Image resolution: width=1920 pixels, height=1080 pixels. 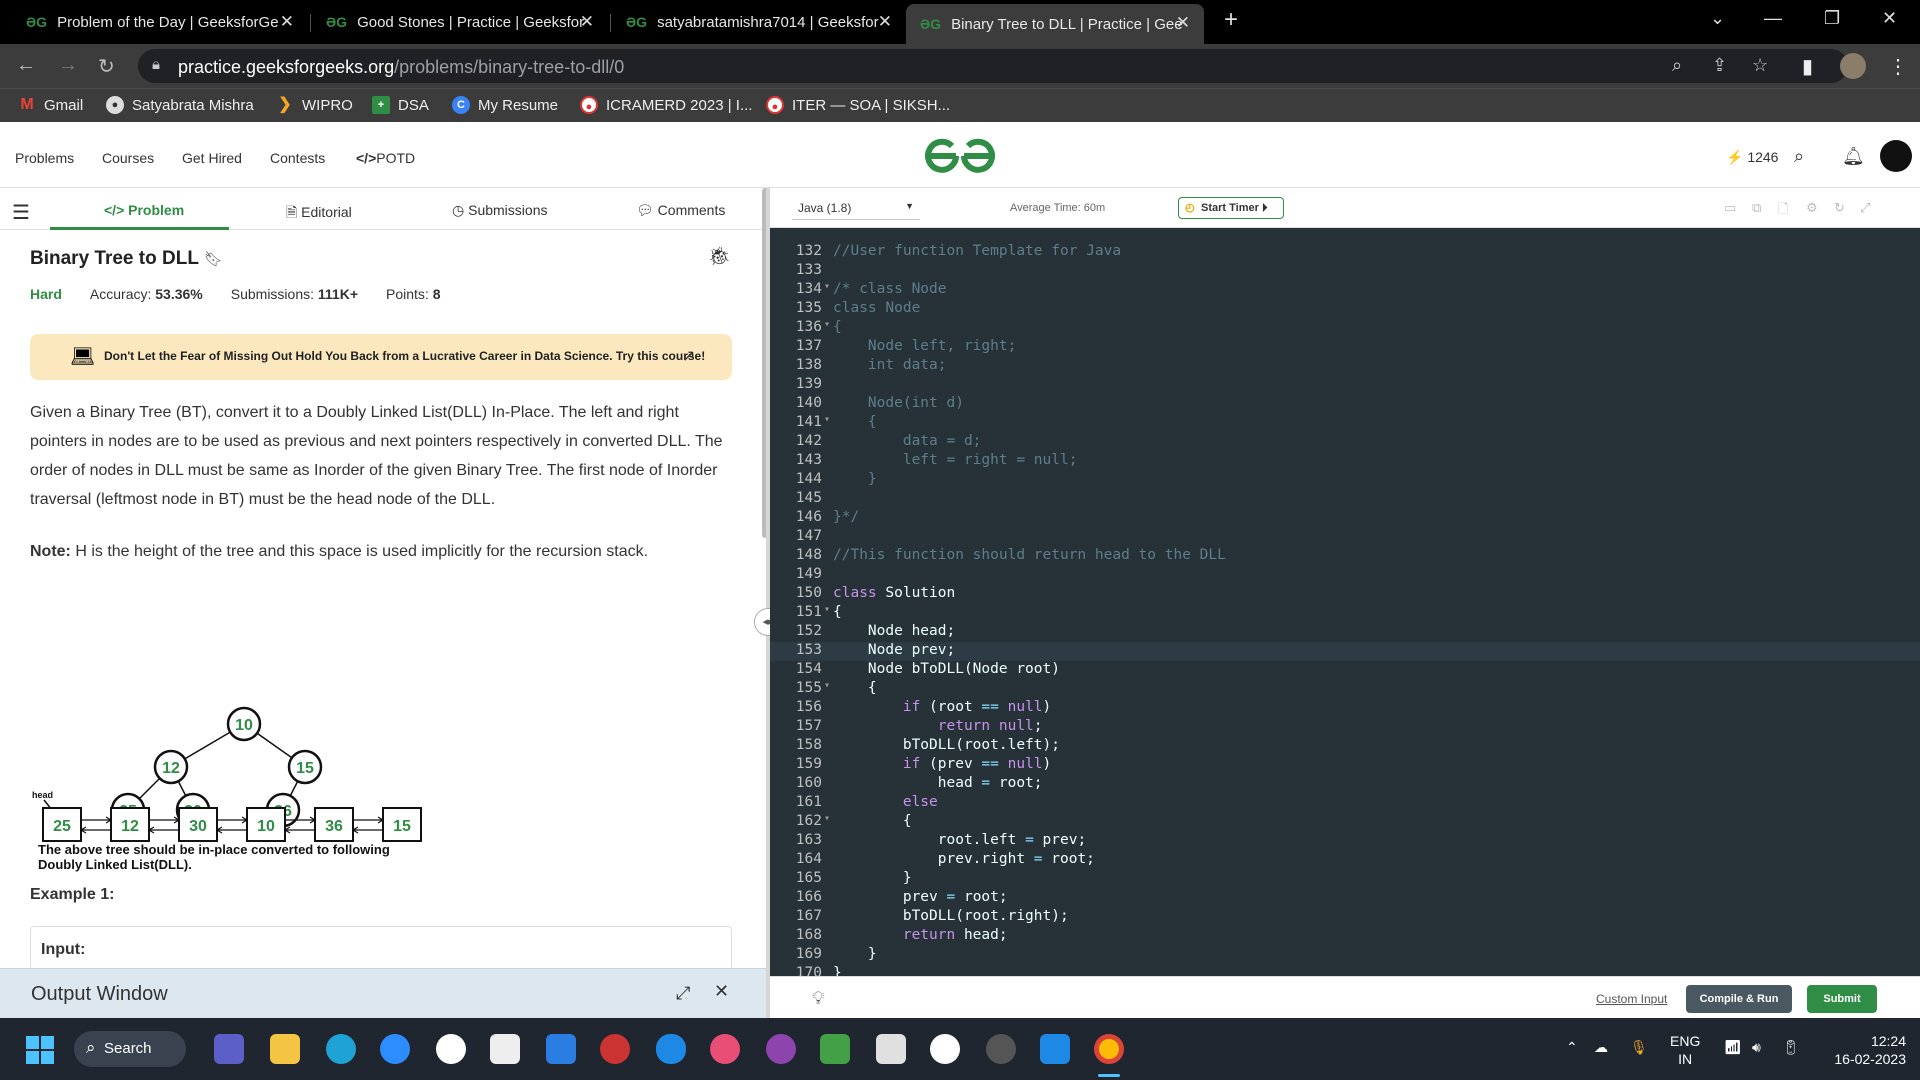 What do you see at coordinates (1639, 1047) in the screenshot?
I see `microphone-icon: 🎙︎` at bounding box center [1639, 1047].